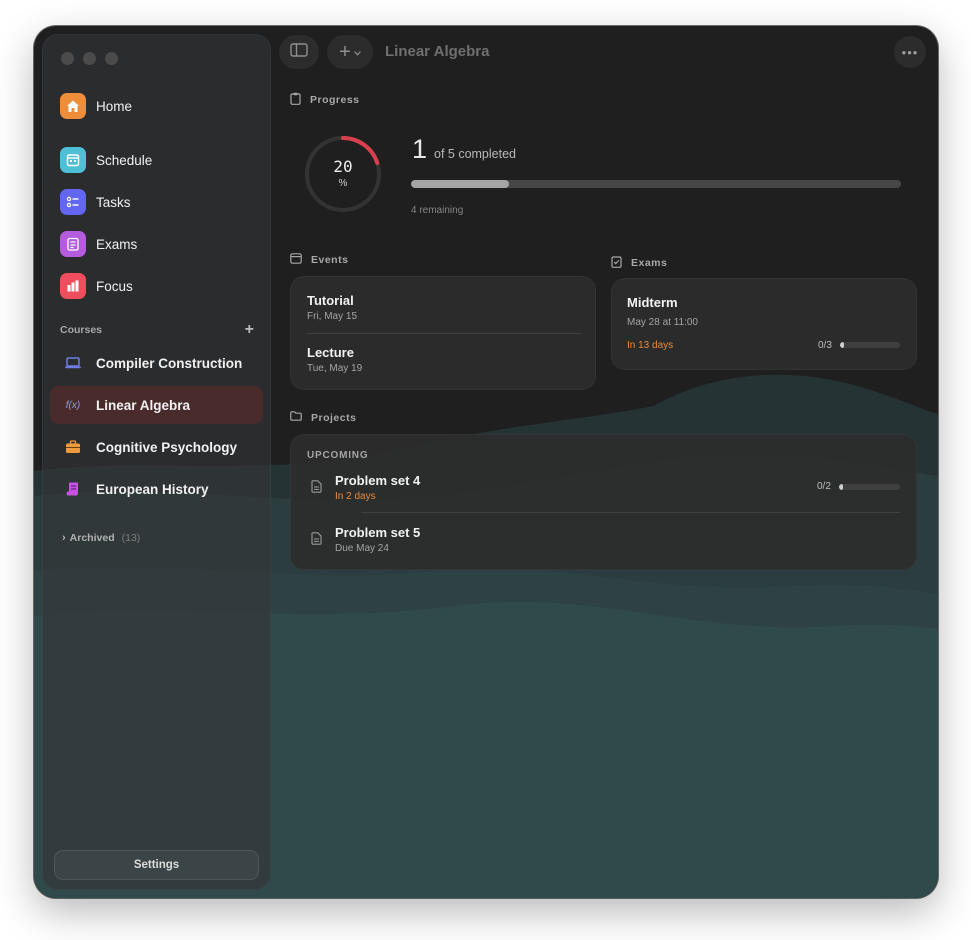  I want to click on ellipsis-icon: •••, so click(910, 52).